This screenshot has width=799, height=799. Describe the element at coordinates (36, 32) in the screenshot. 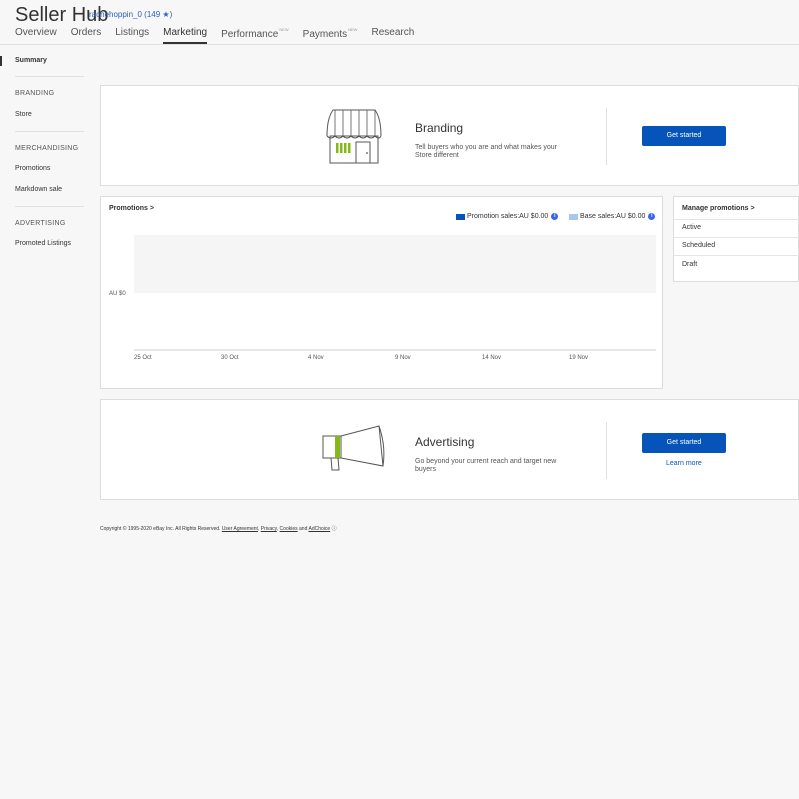

I see `tab-label: Overview` at that location.